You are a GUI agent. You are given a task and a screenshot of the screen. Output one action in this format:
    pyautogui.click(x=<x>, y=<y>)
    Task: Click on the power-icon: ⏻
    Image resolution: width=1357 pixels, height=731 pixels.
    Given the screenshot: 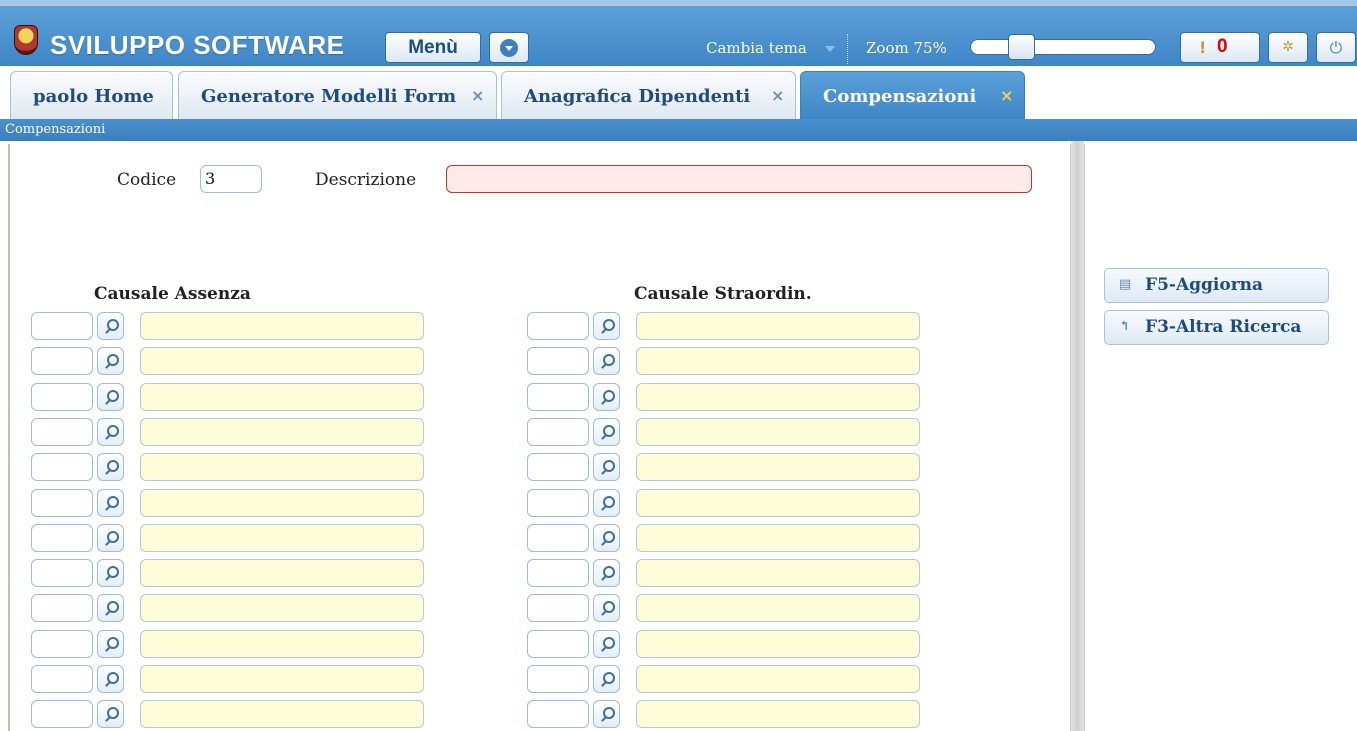 What is the action you would take?
    pyautogui.click(x=1336, y=47)
    